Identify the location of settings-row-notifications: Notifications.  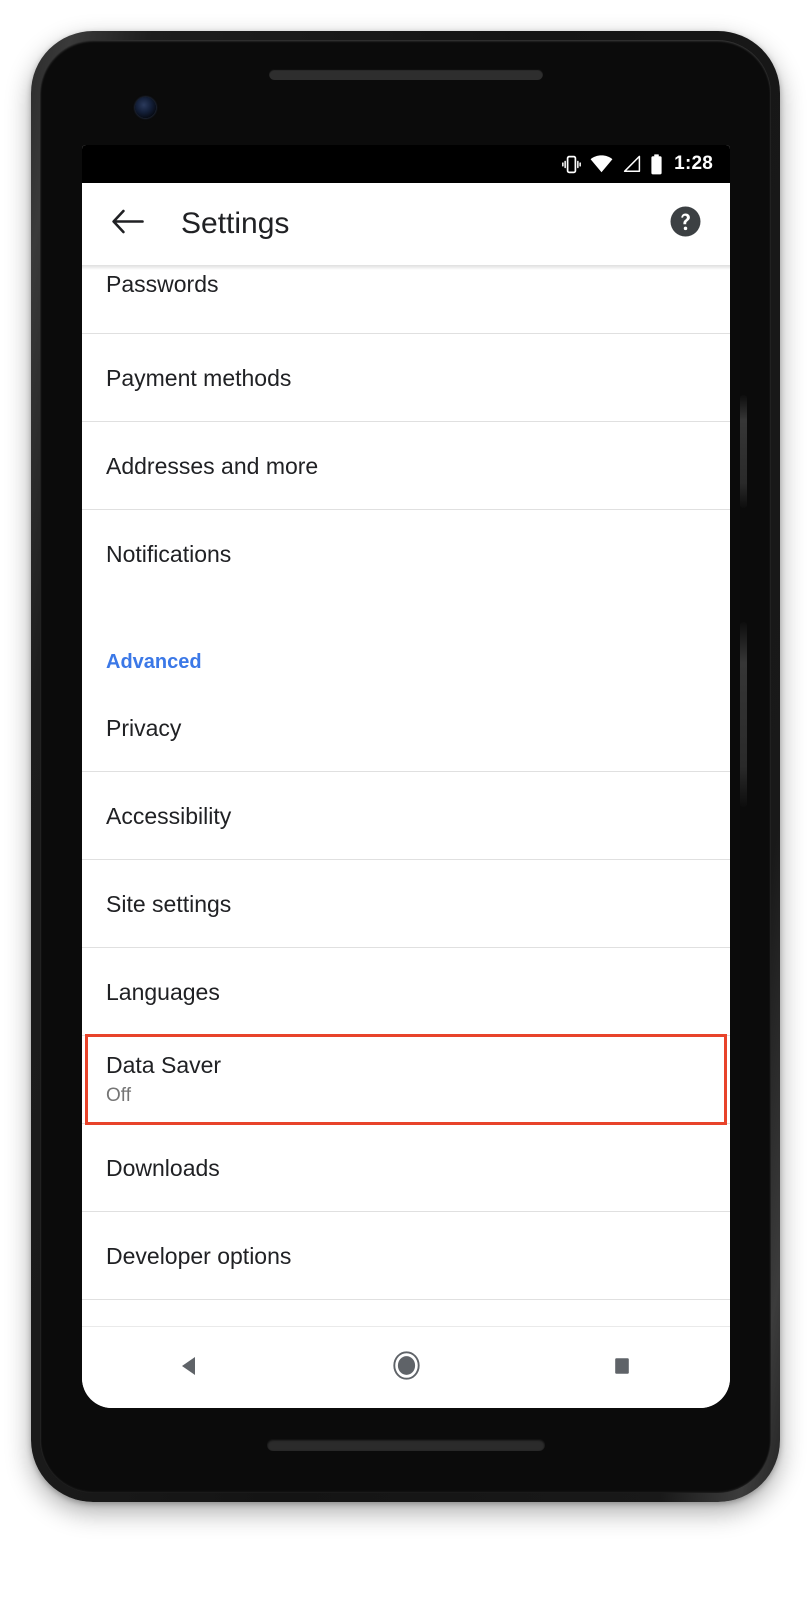
(406, 553).